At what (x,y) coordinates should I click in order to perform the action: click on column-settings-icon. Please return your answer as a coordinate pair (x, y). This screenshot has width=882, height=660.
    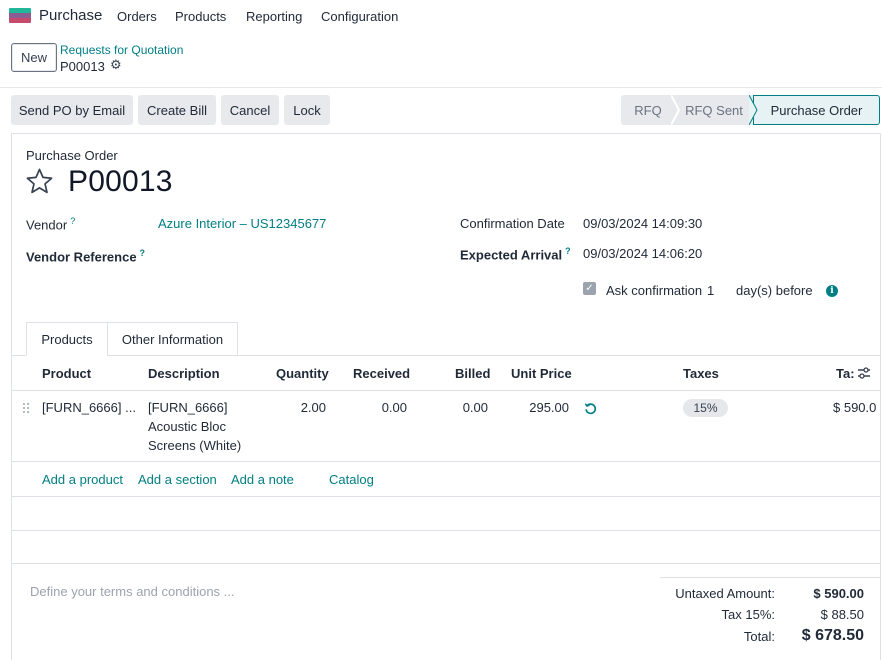
    Looking at the image, I should click on (864, 373).